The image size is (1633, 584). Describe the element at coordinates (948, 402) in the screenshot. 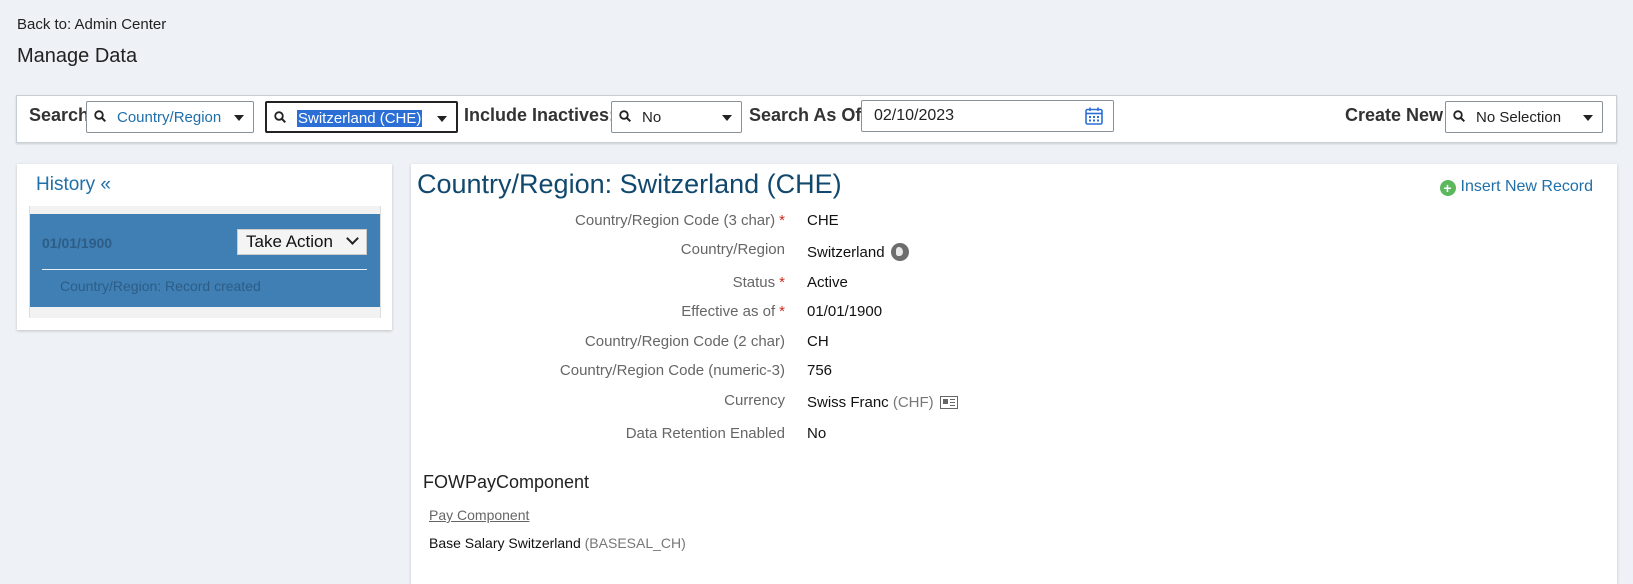

I see `business-card-icon` at that location.